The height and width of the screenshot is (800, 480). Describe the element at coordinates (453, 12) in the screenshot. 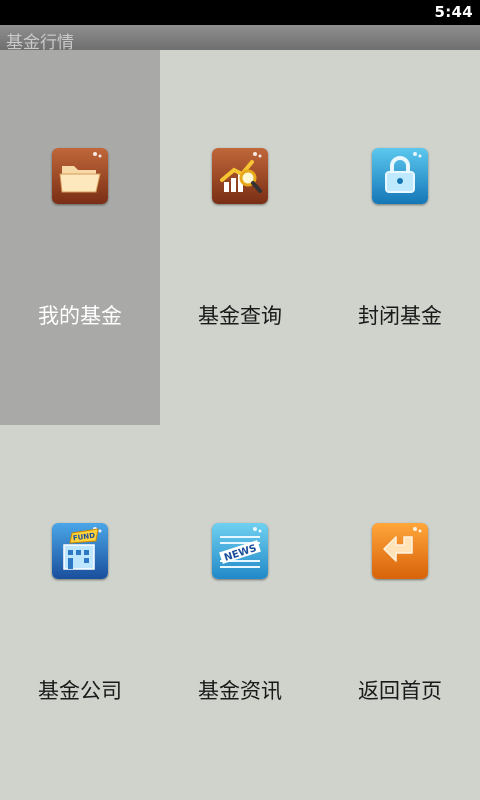

I see `status-time: 5:44` at that location.